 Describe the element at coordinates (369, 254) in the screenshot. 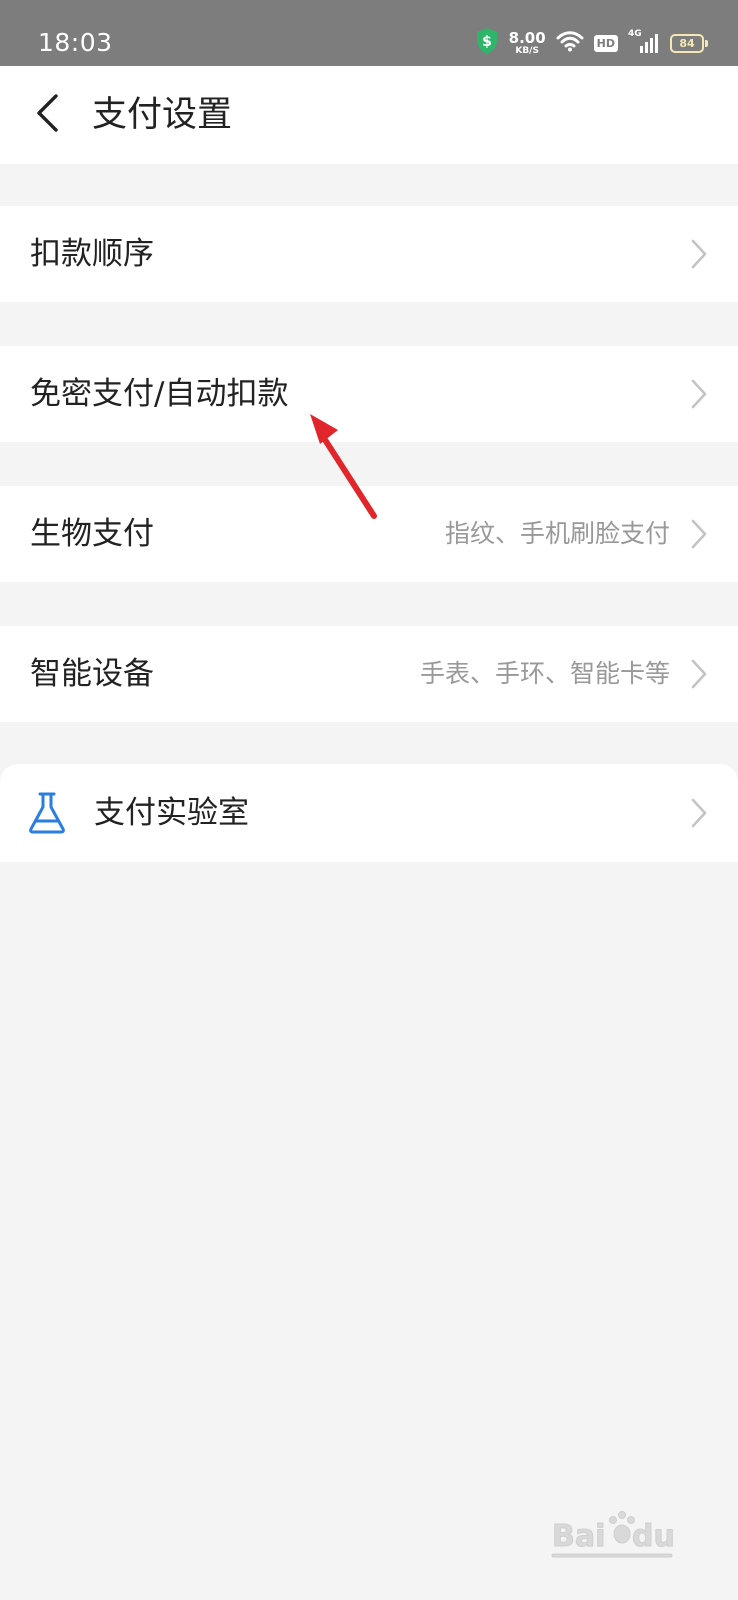

I see `settings-item-deduction-order: 扣款顺序` at that location.